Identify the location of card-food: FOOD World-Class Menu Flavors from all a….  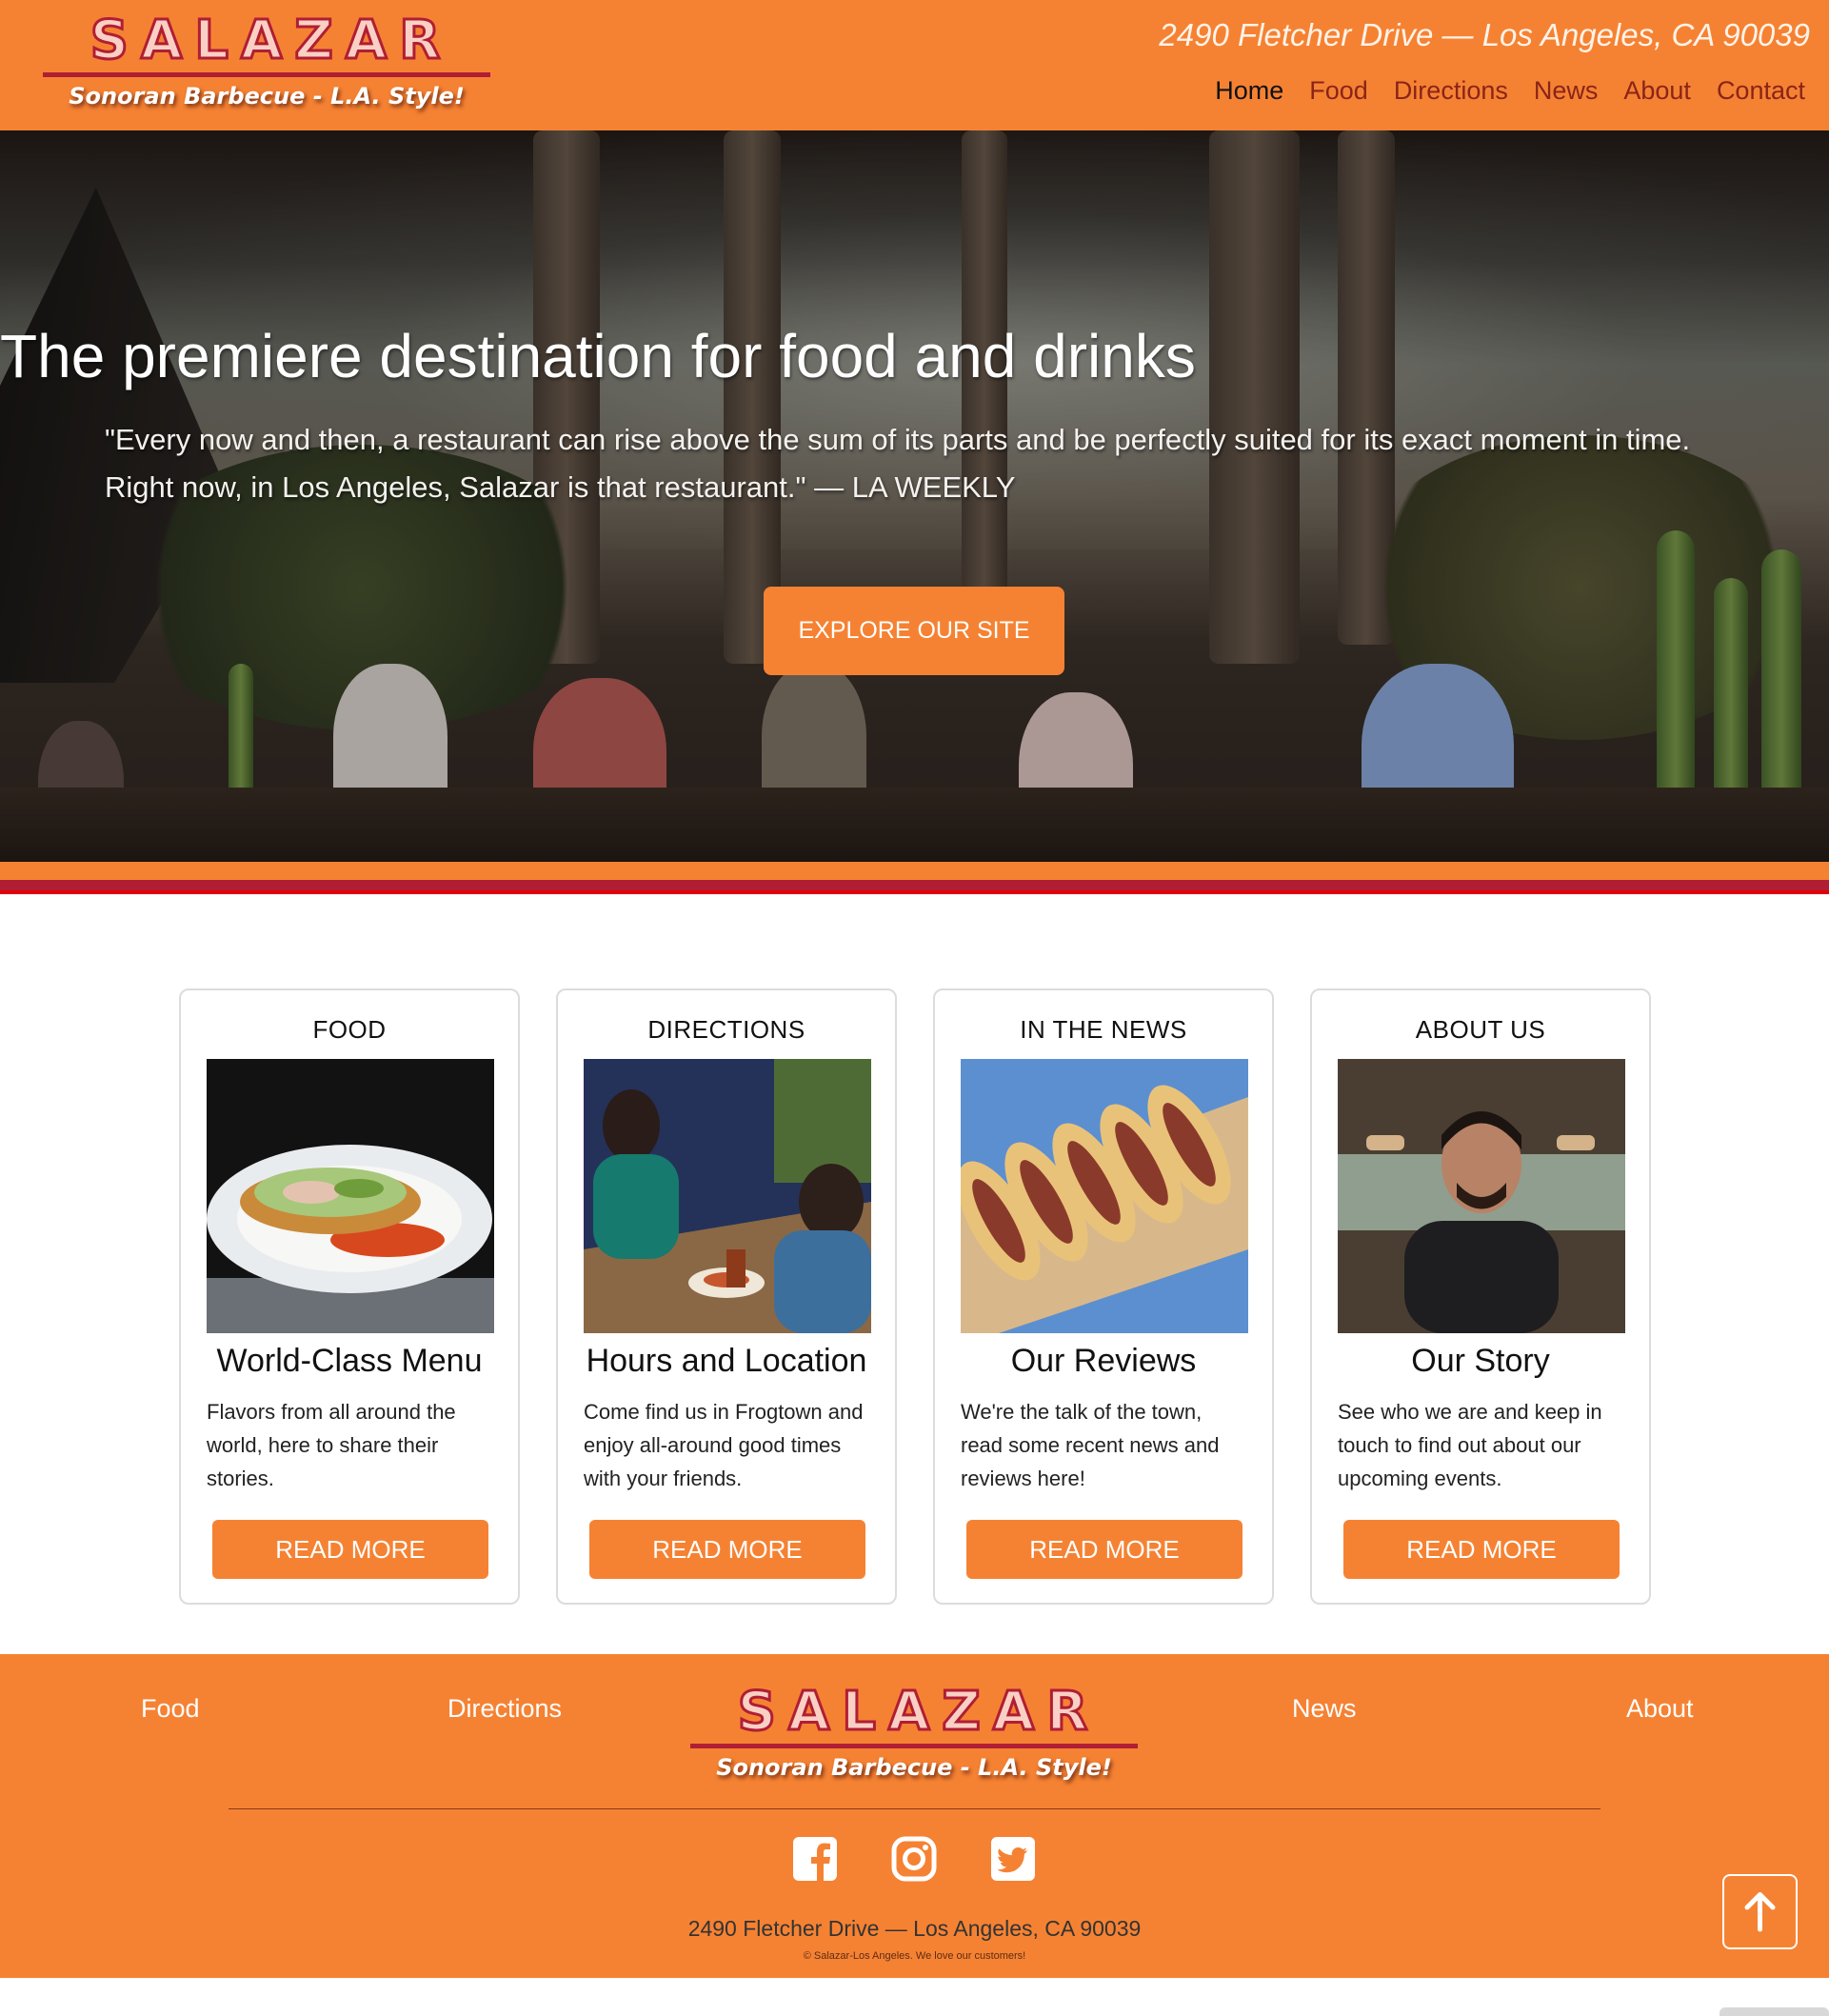
(349, 1296).